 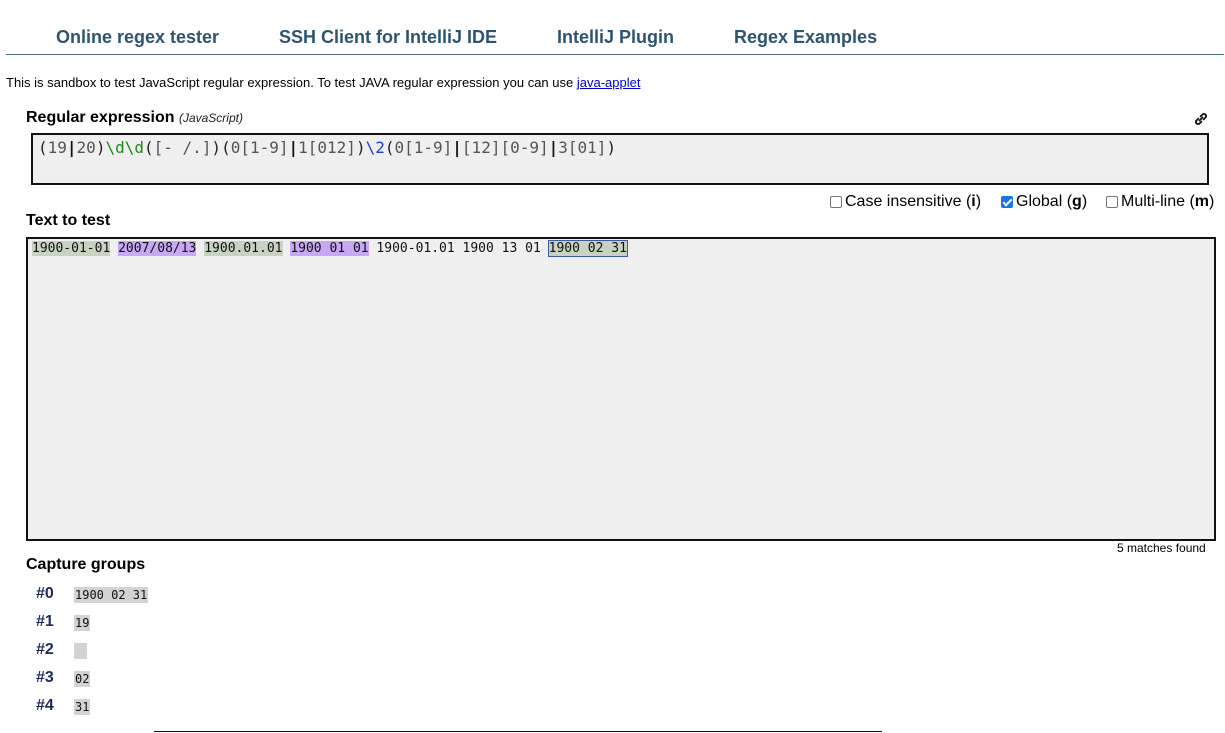 I want to click on capture-group-label: #3, so click(x=45, y=677).